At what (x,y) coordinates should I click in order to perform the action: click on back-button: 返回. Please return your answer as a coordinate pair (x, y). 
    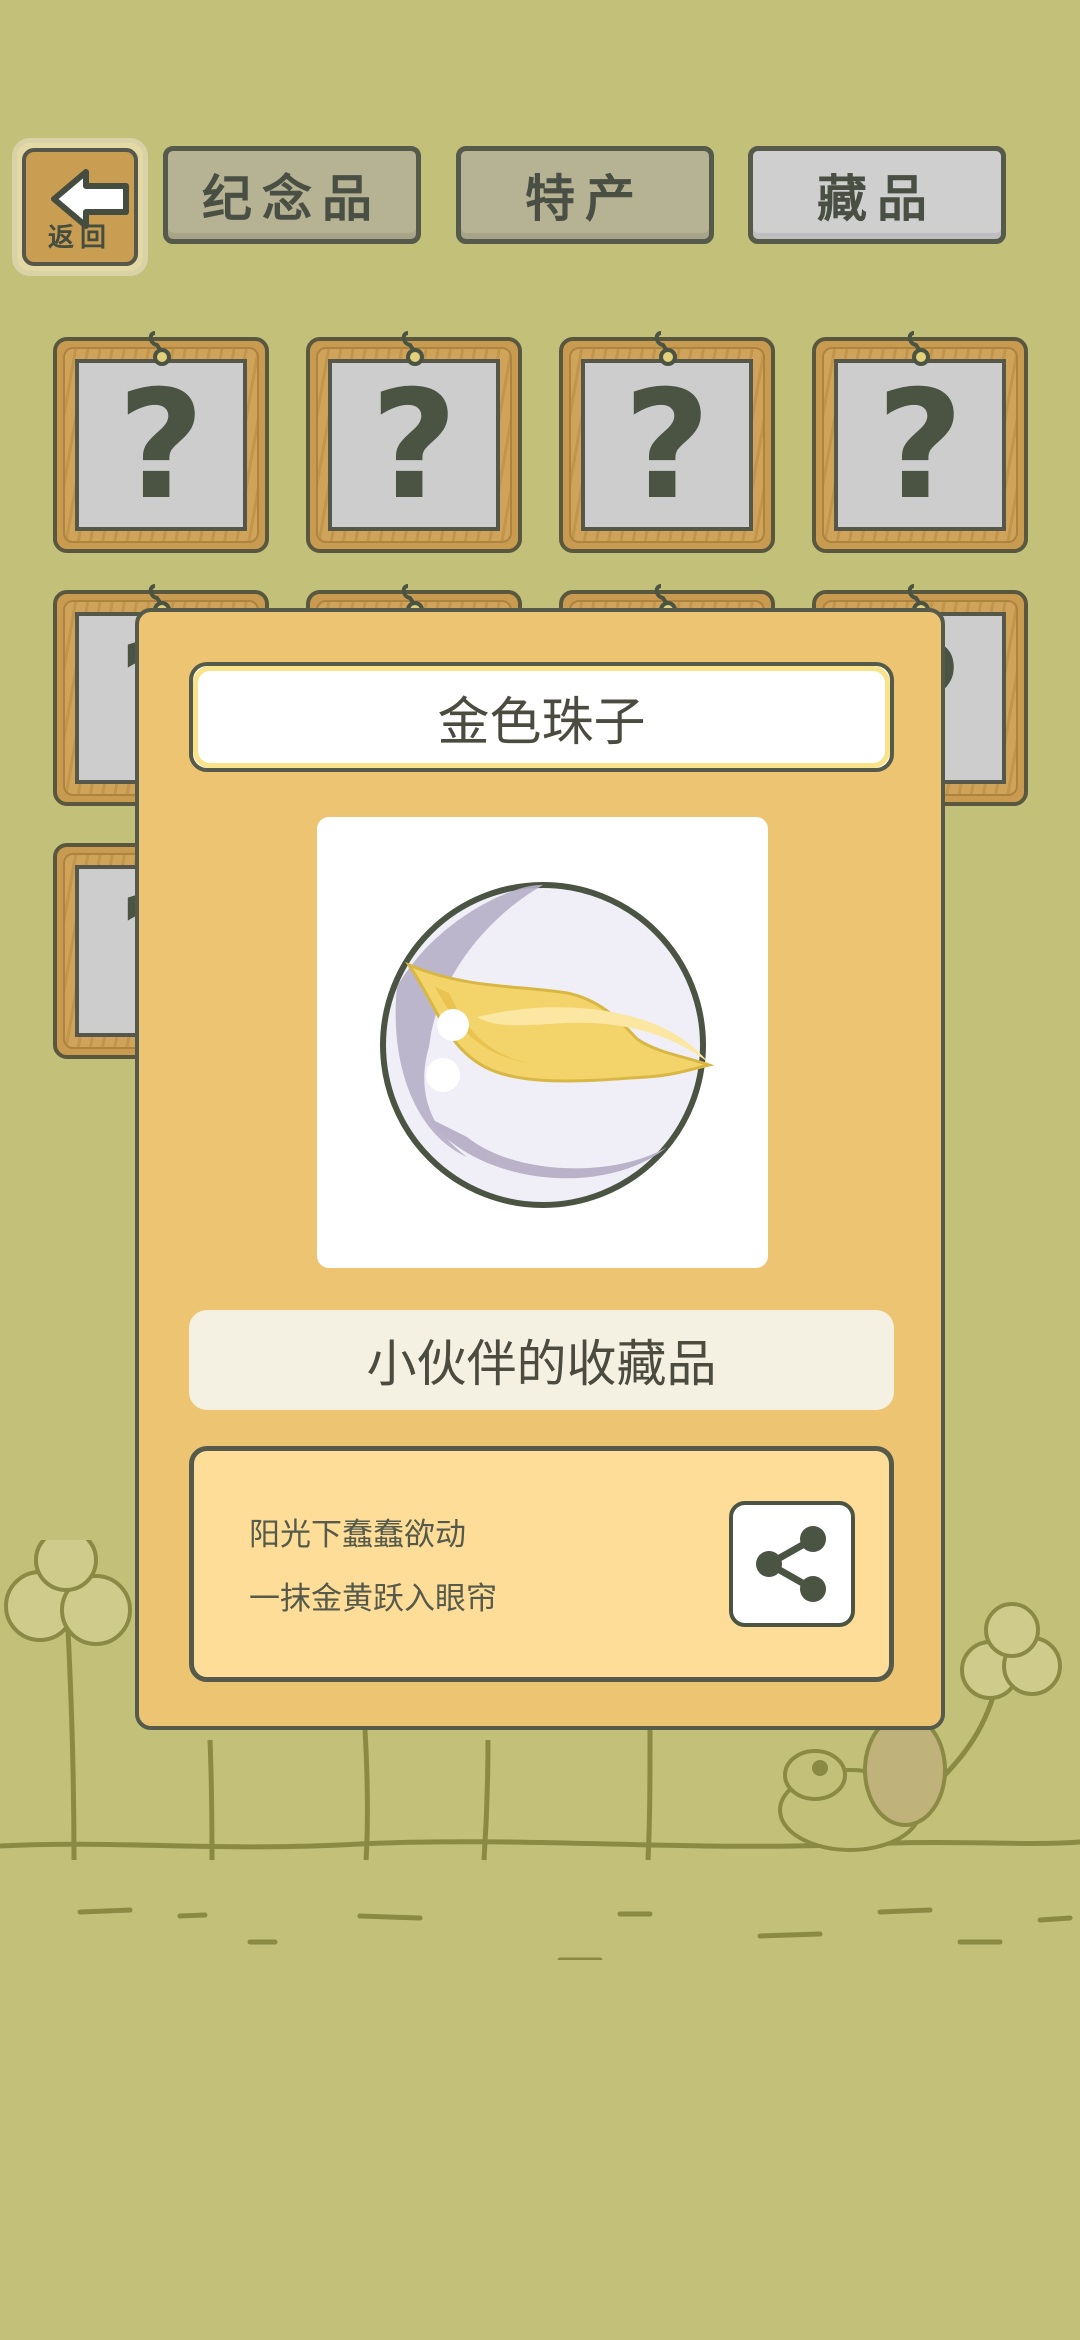
    Looking at the image, I should click on (80, 207).